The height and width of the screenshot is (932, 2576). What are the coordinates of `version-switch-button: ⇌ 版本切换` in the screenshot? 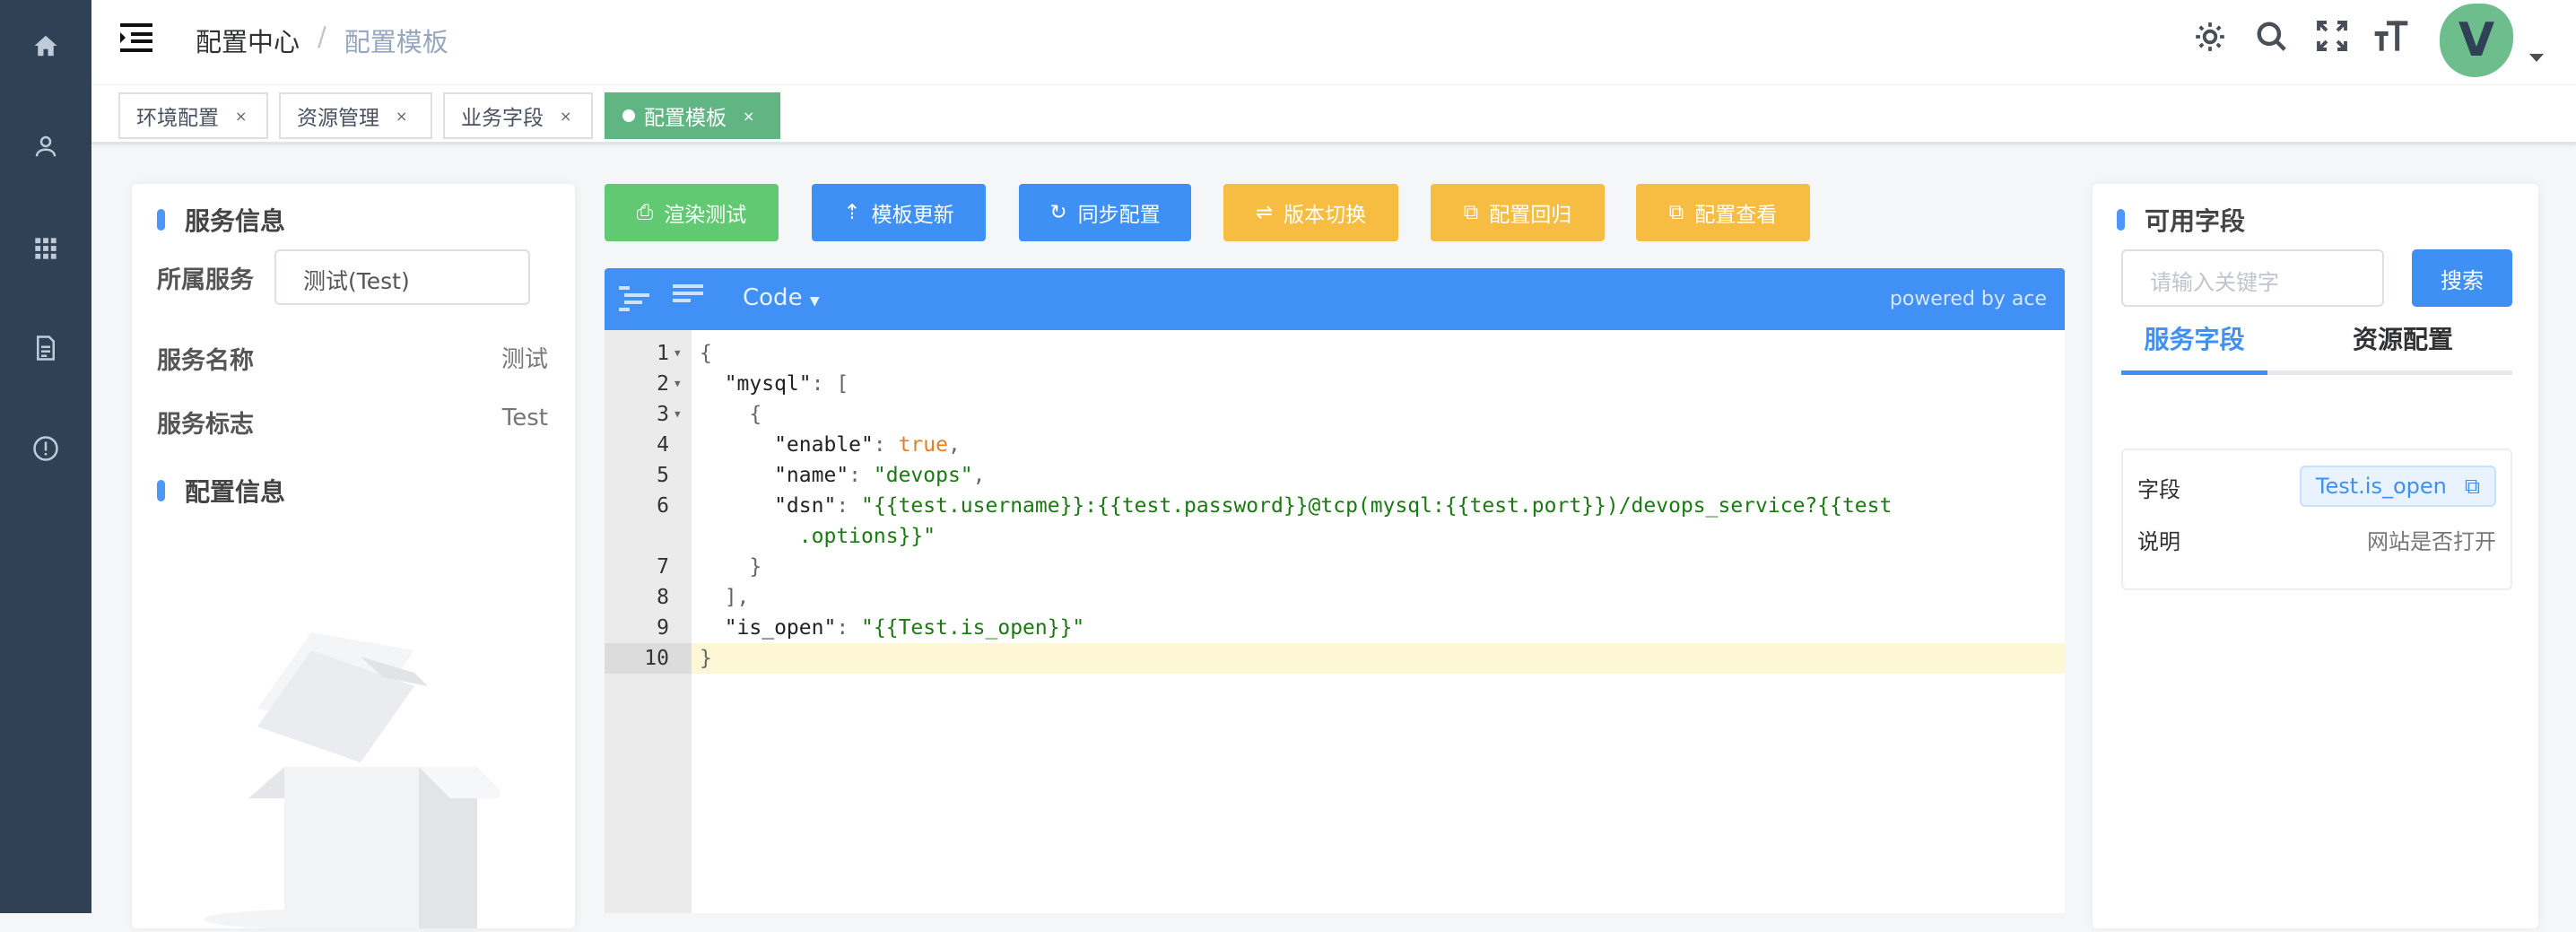 It's located at (1310, 213).